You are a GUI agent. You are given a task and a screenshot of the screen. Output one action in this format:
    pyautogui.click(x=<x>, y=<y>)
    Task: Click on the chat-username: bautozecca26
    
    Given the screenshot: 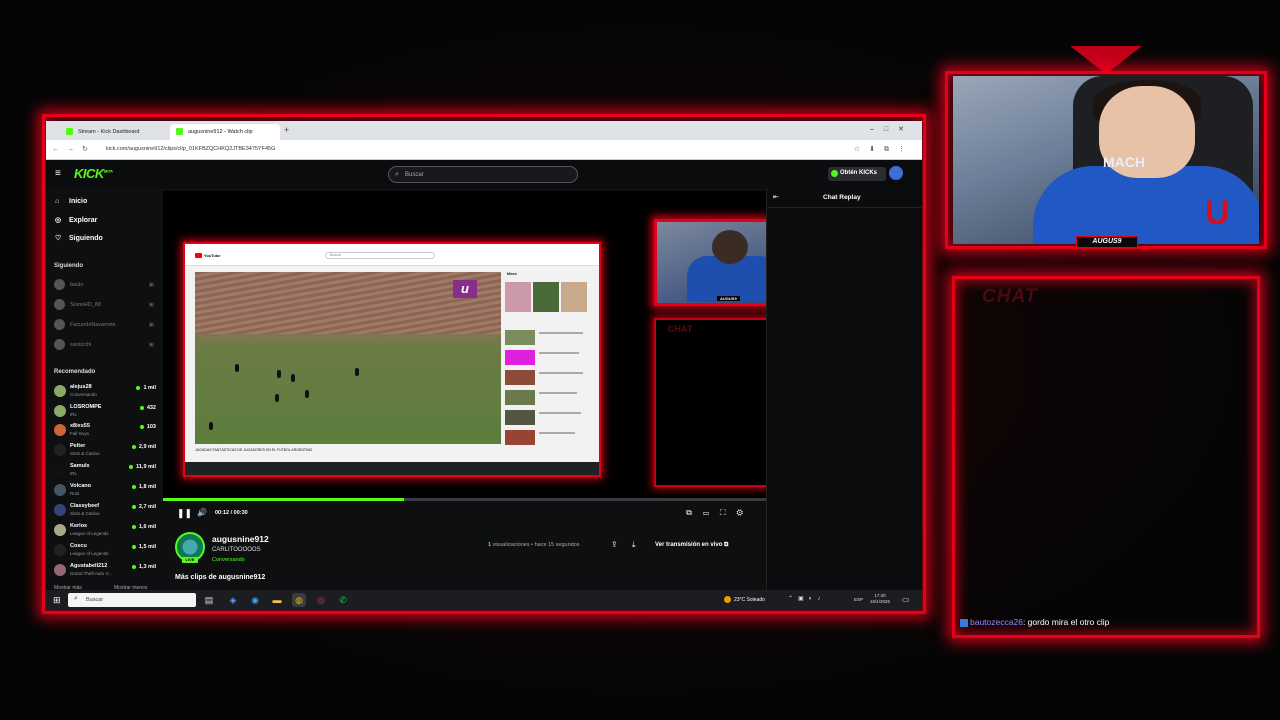 What is the action you would take?
    pyautogui.click(x=996, y=622)
    